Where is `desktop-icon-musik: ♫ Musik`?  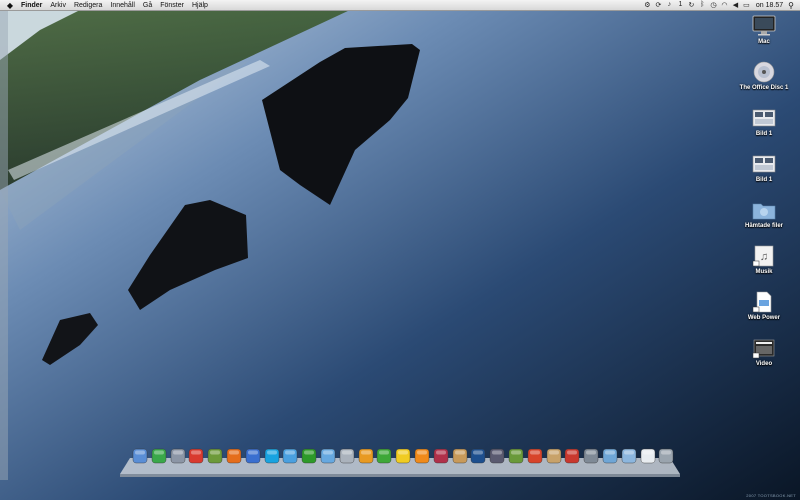 desktop-icon-musik: ♫ Musik is located at coordinates (764, 259).